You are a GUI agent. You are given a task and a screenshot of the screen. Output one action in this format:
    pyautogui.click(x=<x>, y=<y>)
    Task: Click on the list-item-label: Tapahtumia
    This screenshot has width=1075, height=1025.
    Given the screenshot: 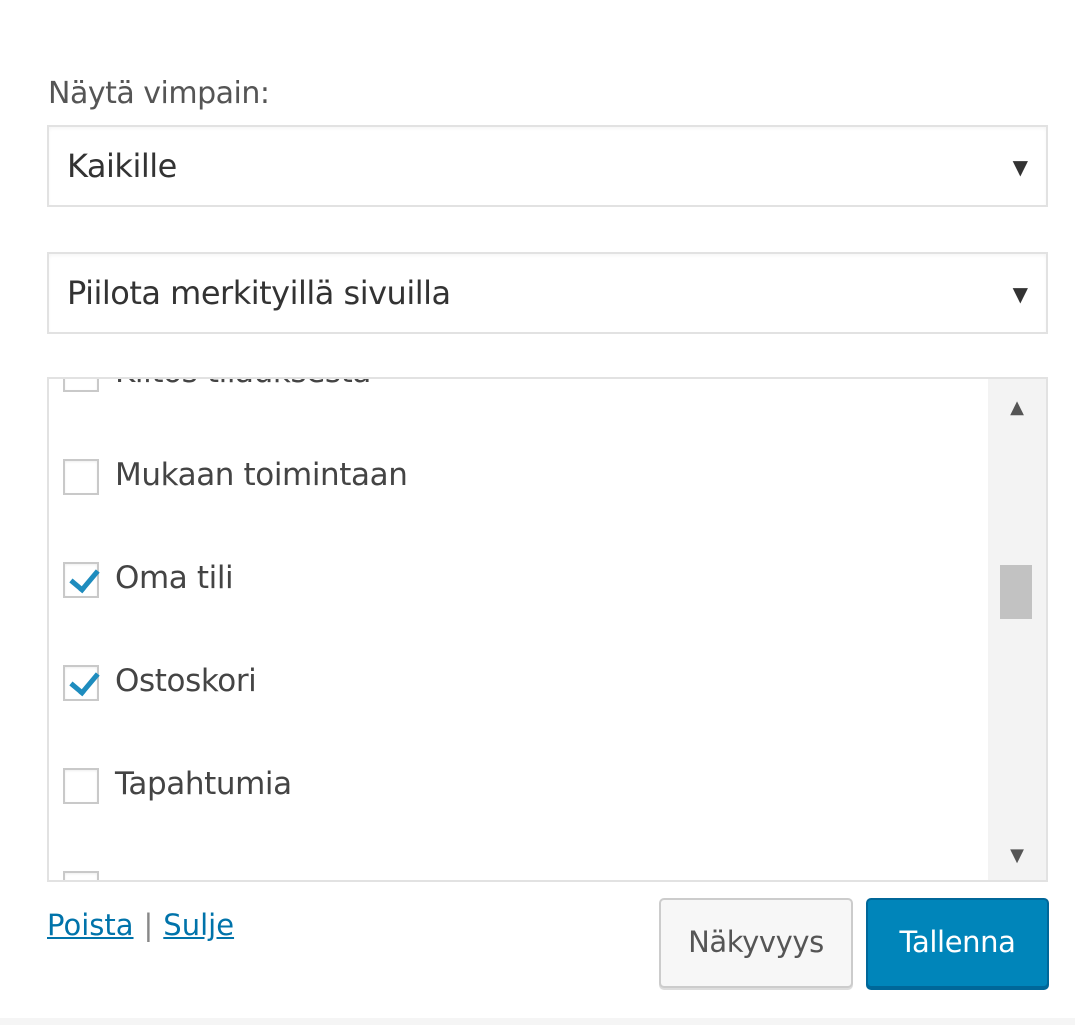 What is the action you would take?
    pyautogui.click(x=203, y=784)
    